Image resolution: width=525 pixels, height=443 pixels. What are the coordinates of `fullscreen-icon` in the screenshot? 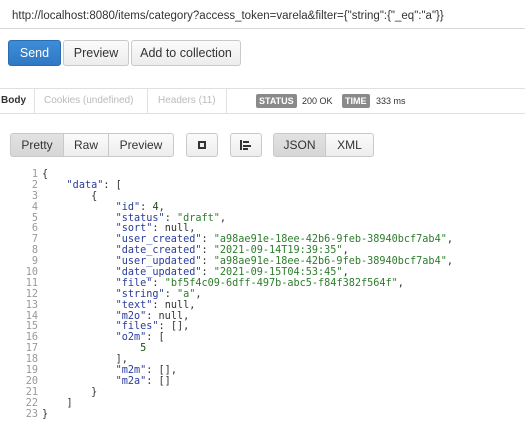 It's located at (202, 145).